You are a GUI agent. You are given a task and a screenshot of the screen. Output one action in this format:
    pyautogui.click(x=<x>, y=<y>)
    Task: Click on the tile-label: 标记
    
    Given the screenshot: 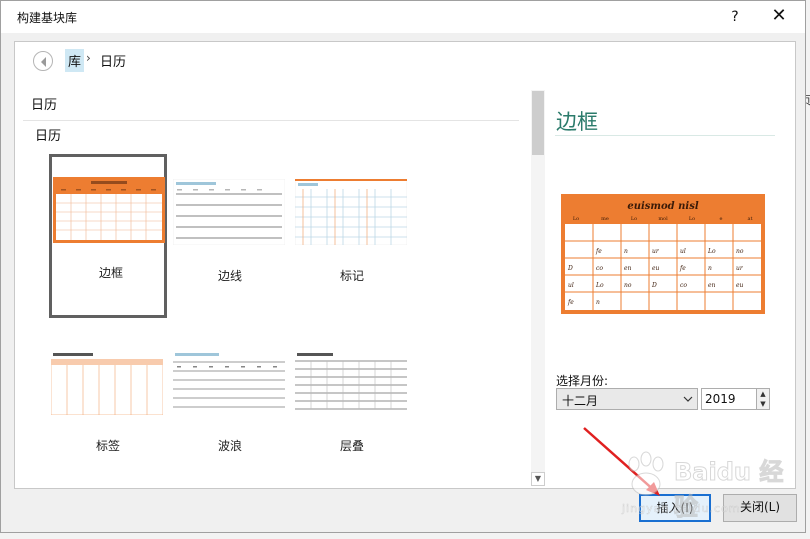 What is the action you would take?
    pyautogui.click(x=351, y=276)
    